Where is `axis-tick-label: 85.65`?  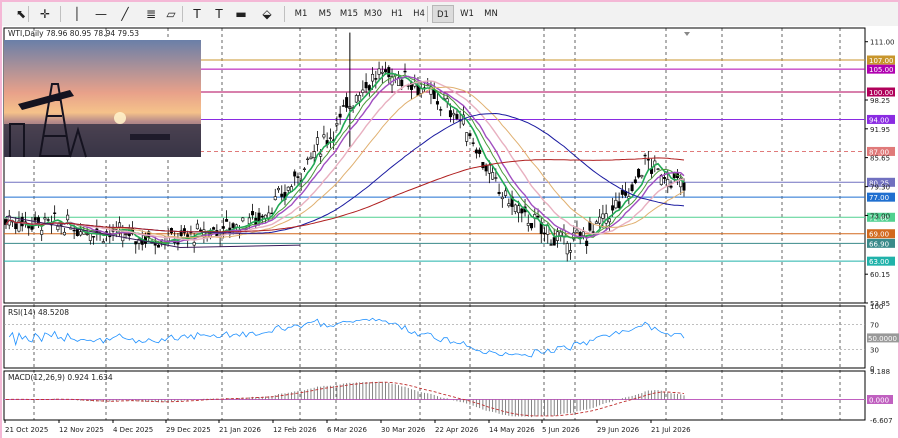
axis-tick-label: 85.65 is located at coordinates (880, 159).